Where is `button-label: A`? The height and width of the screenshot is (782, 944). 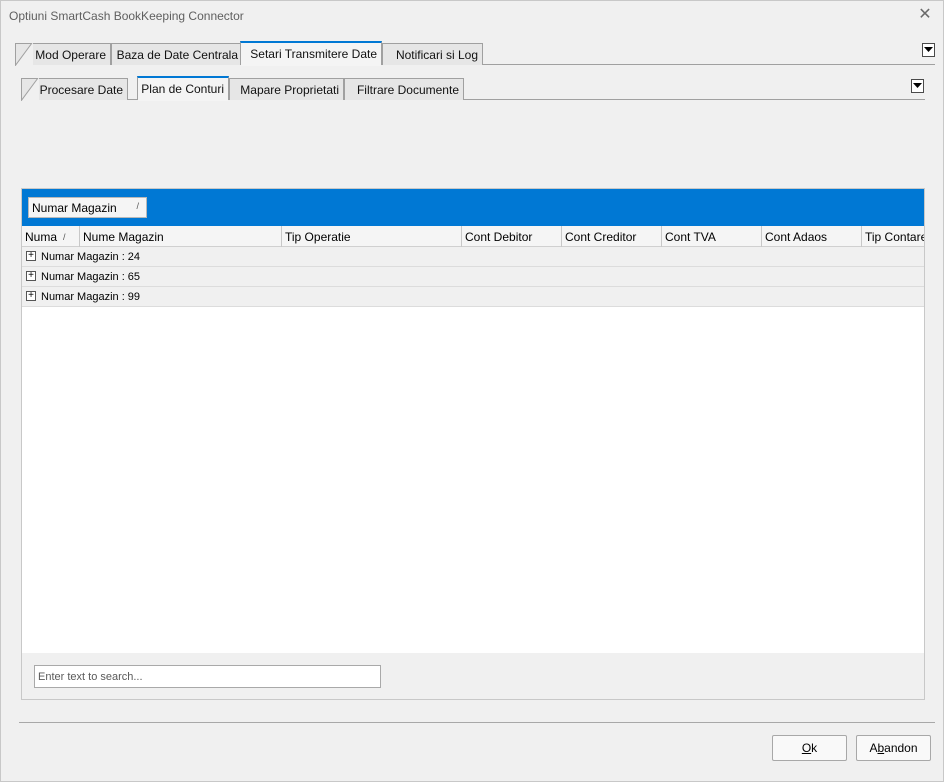
button-label: A is located at coordinates (873, 748).